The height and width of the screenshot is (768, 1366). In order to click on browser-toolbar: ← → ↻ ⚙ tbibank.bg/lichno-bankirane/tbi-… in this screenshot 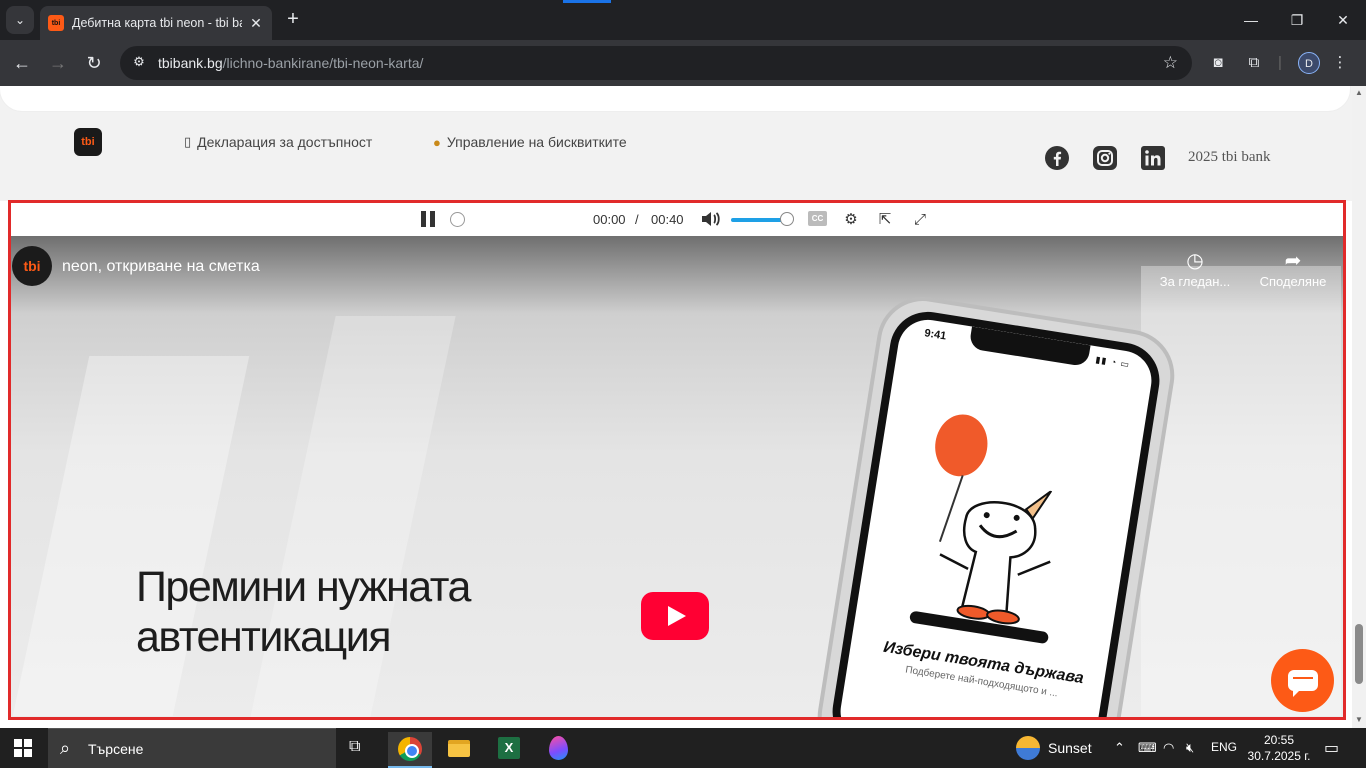, I will do `click(683, 63)`.